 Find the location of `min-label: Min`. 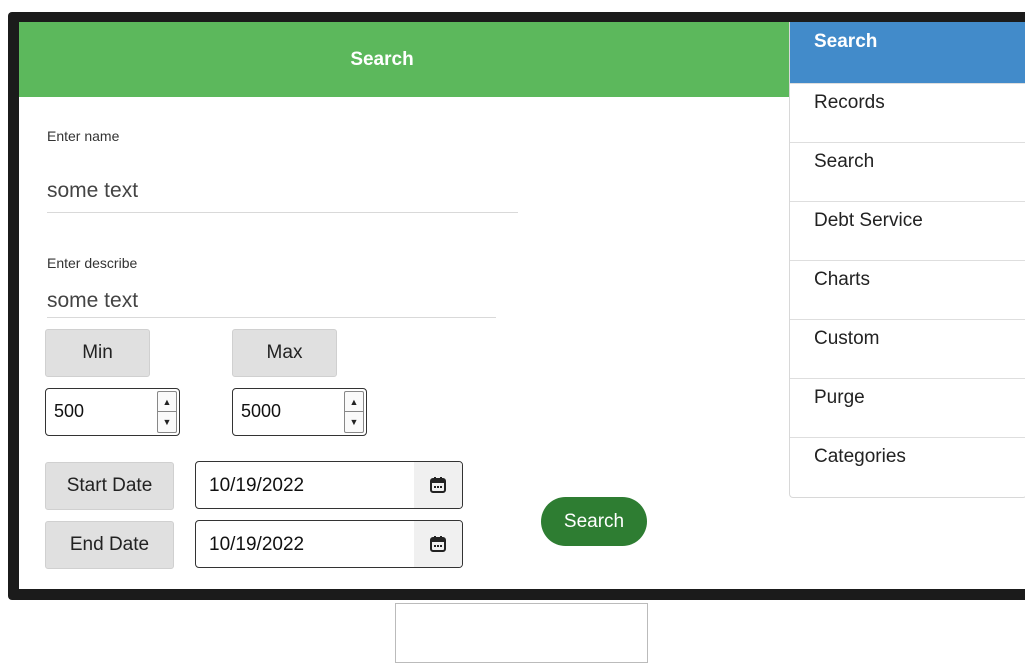

min-label: Min is located at coordinates (97, 352).